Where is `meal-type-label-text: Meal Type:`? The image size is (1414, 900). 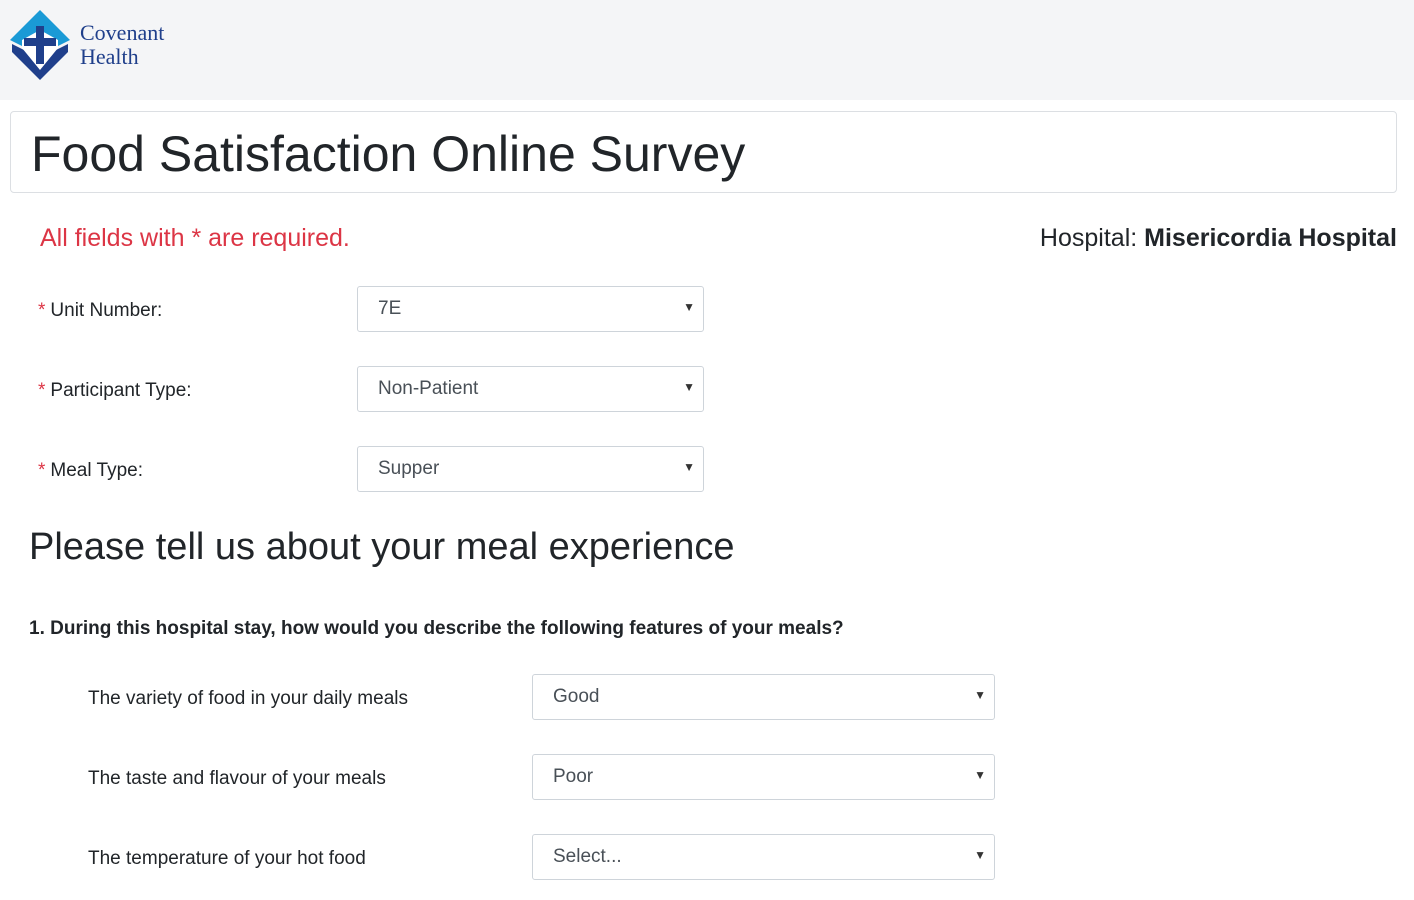
meal-type-label-text: Meal Type: is located at coordinates (96, 470).